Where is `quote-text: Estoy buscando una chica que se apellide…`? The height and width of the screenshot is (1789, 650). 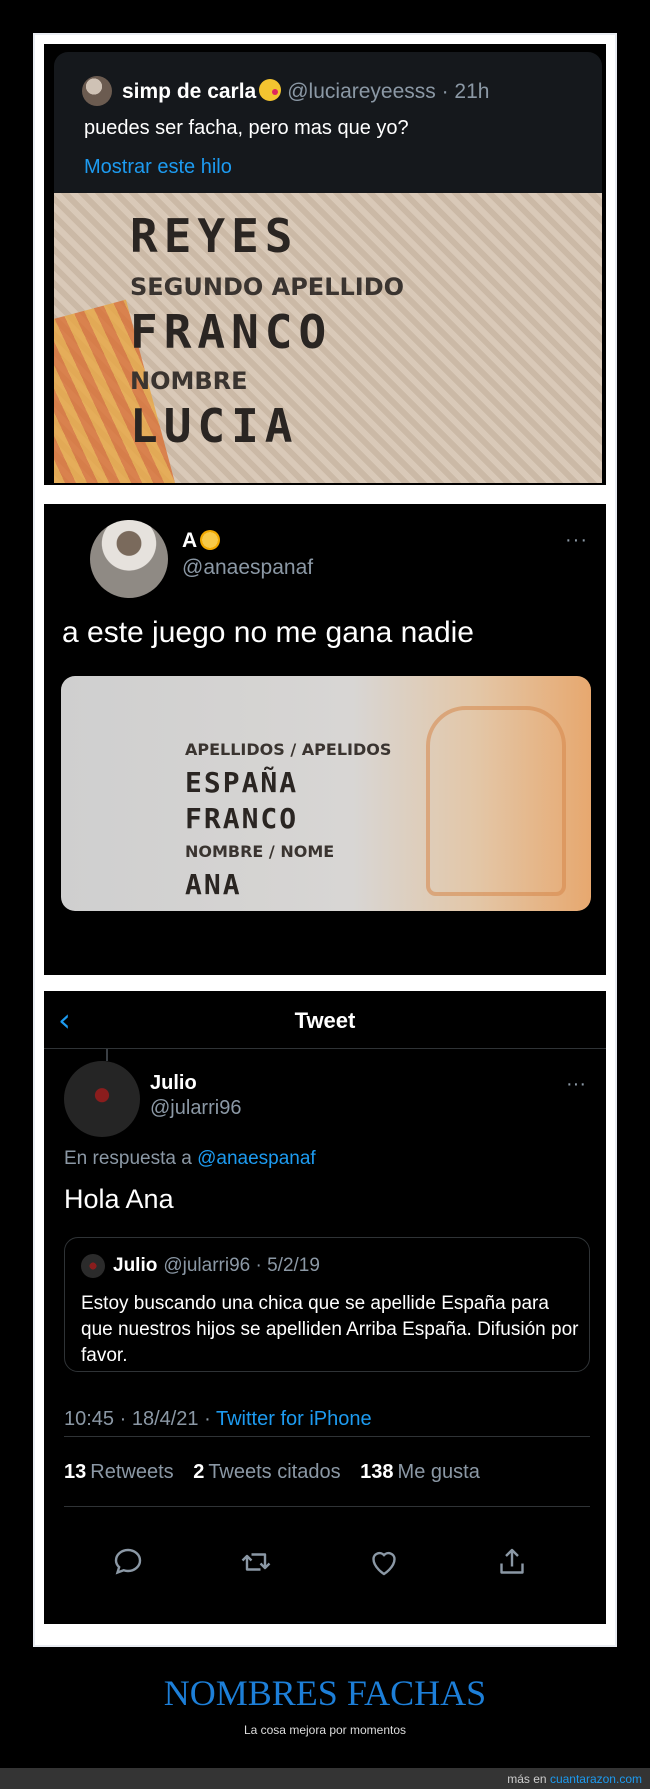 quote-text: Estoy buscando una chica que se apellide… is located at coordinates (330, 1329).